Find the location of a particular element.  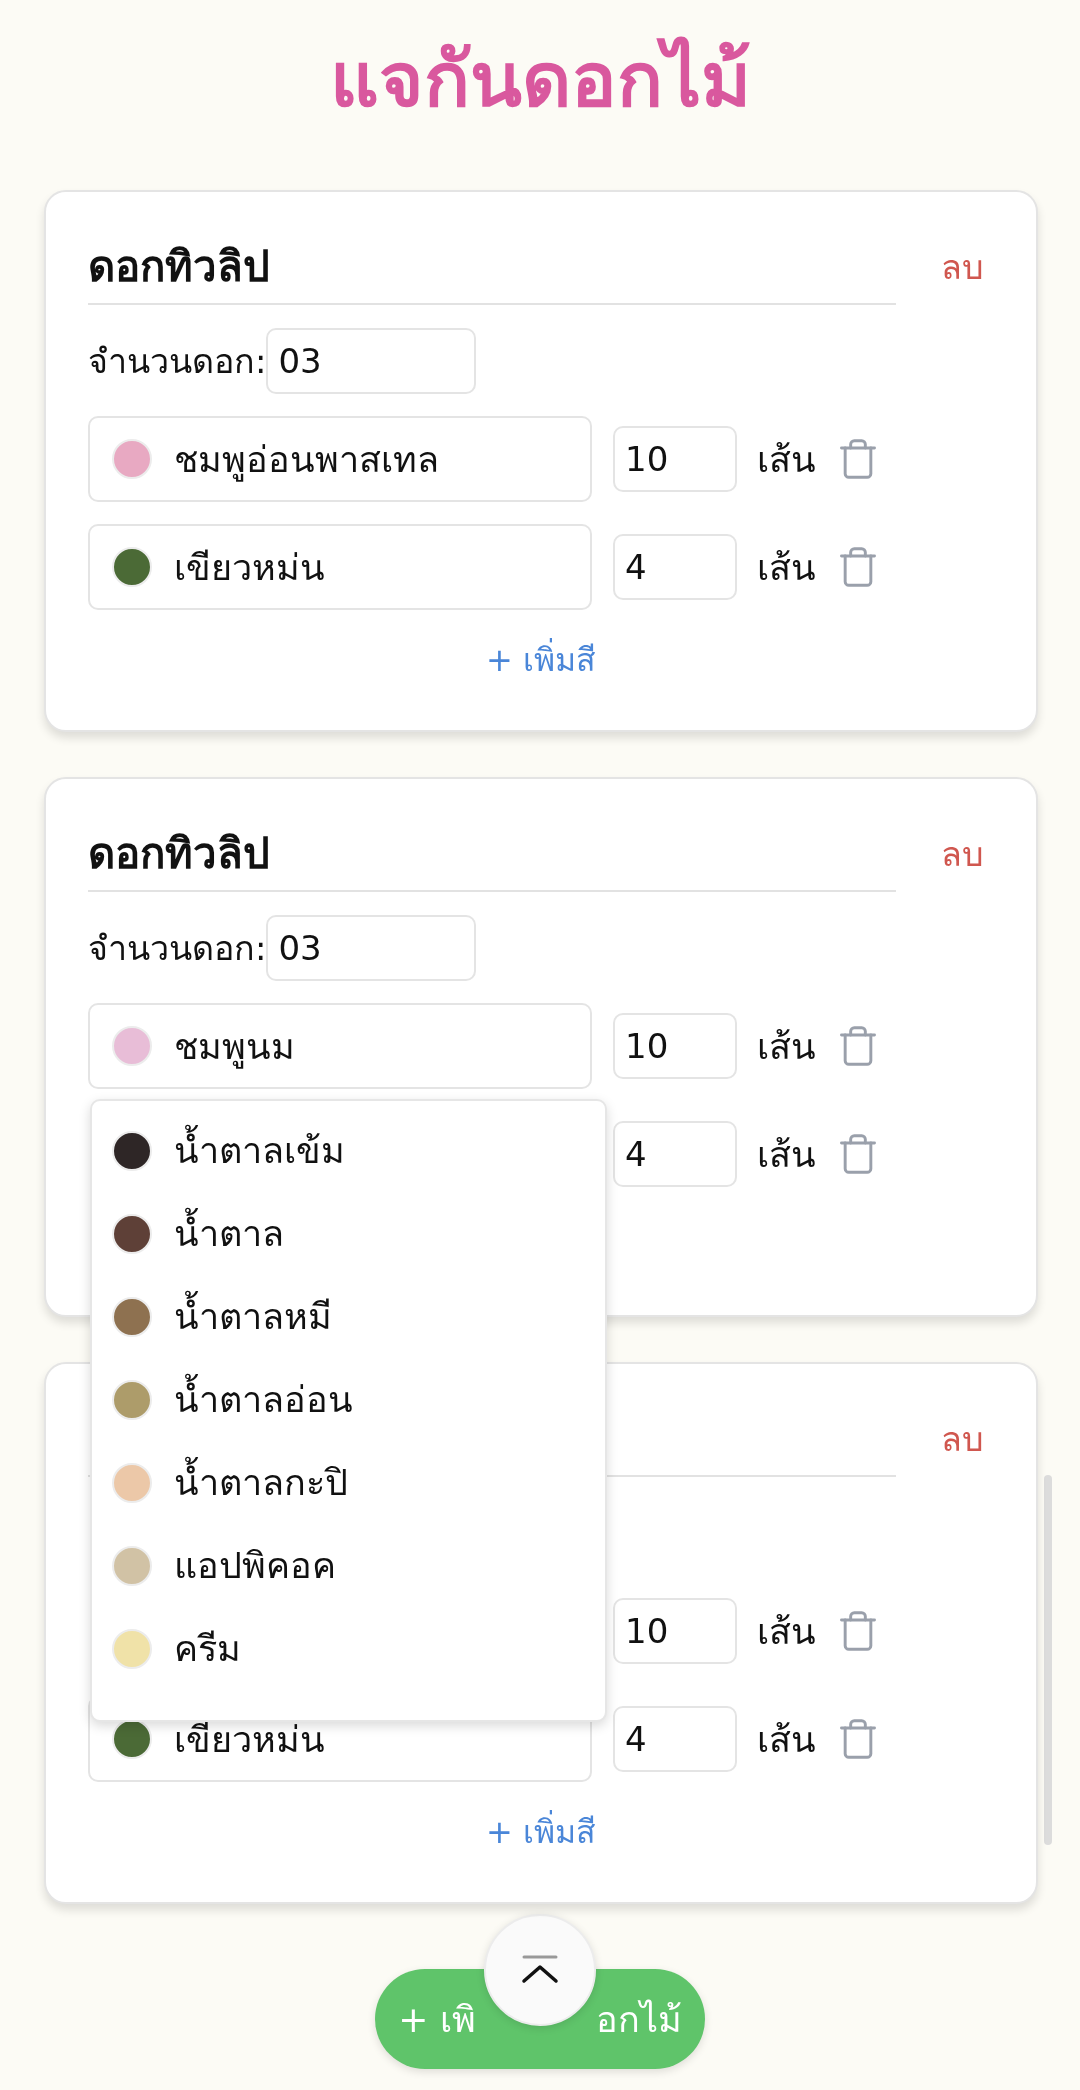

color-select: เขียวหม่น is located at coordinates (340, 567).